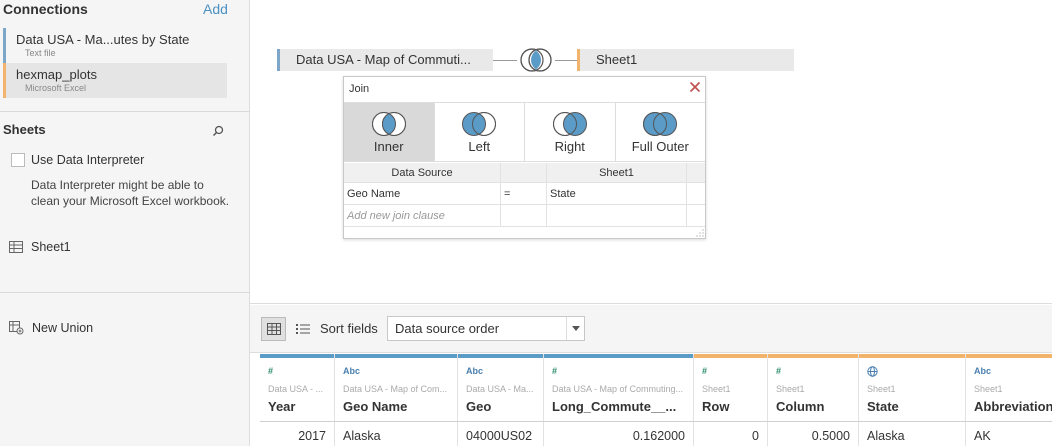  What do you see at coordinates (215, 9) in the screenshot?
I see `add-connection-link: Add` at bounding box center [215, 9].